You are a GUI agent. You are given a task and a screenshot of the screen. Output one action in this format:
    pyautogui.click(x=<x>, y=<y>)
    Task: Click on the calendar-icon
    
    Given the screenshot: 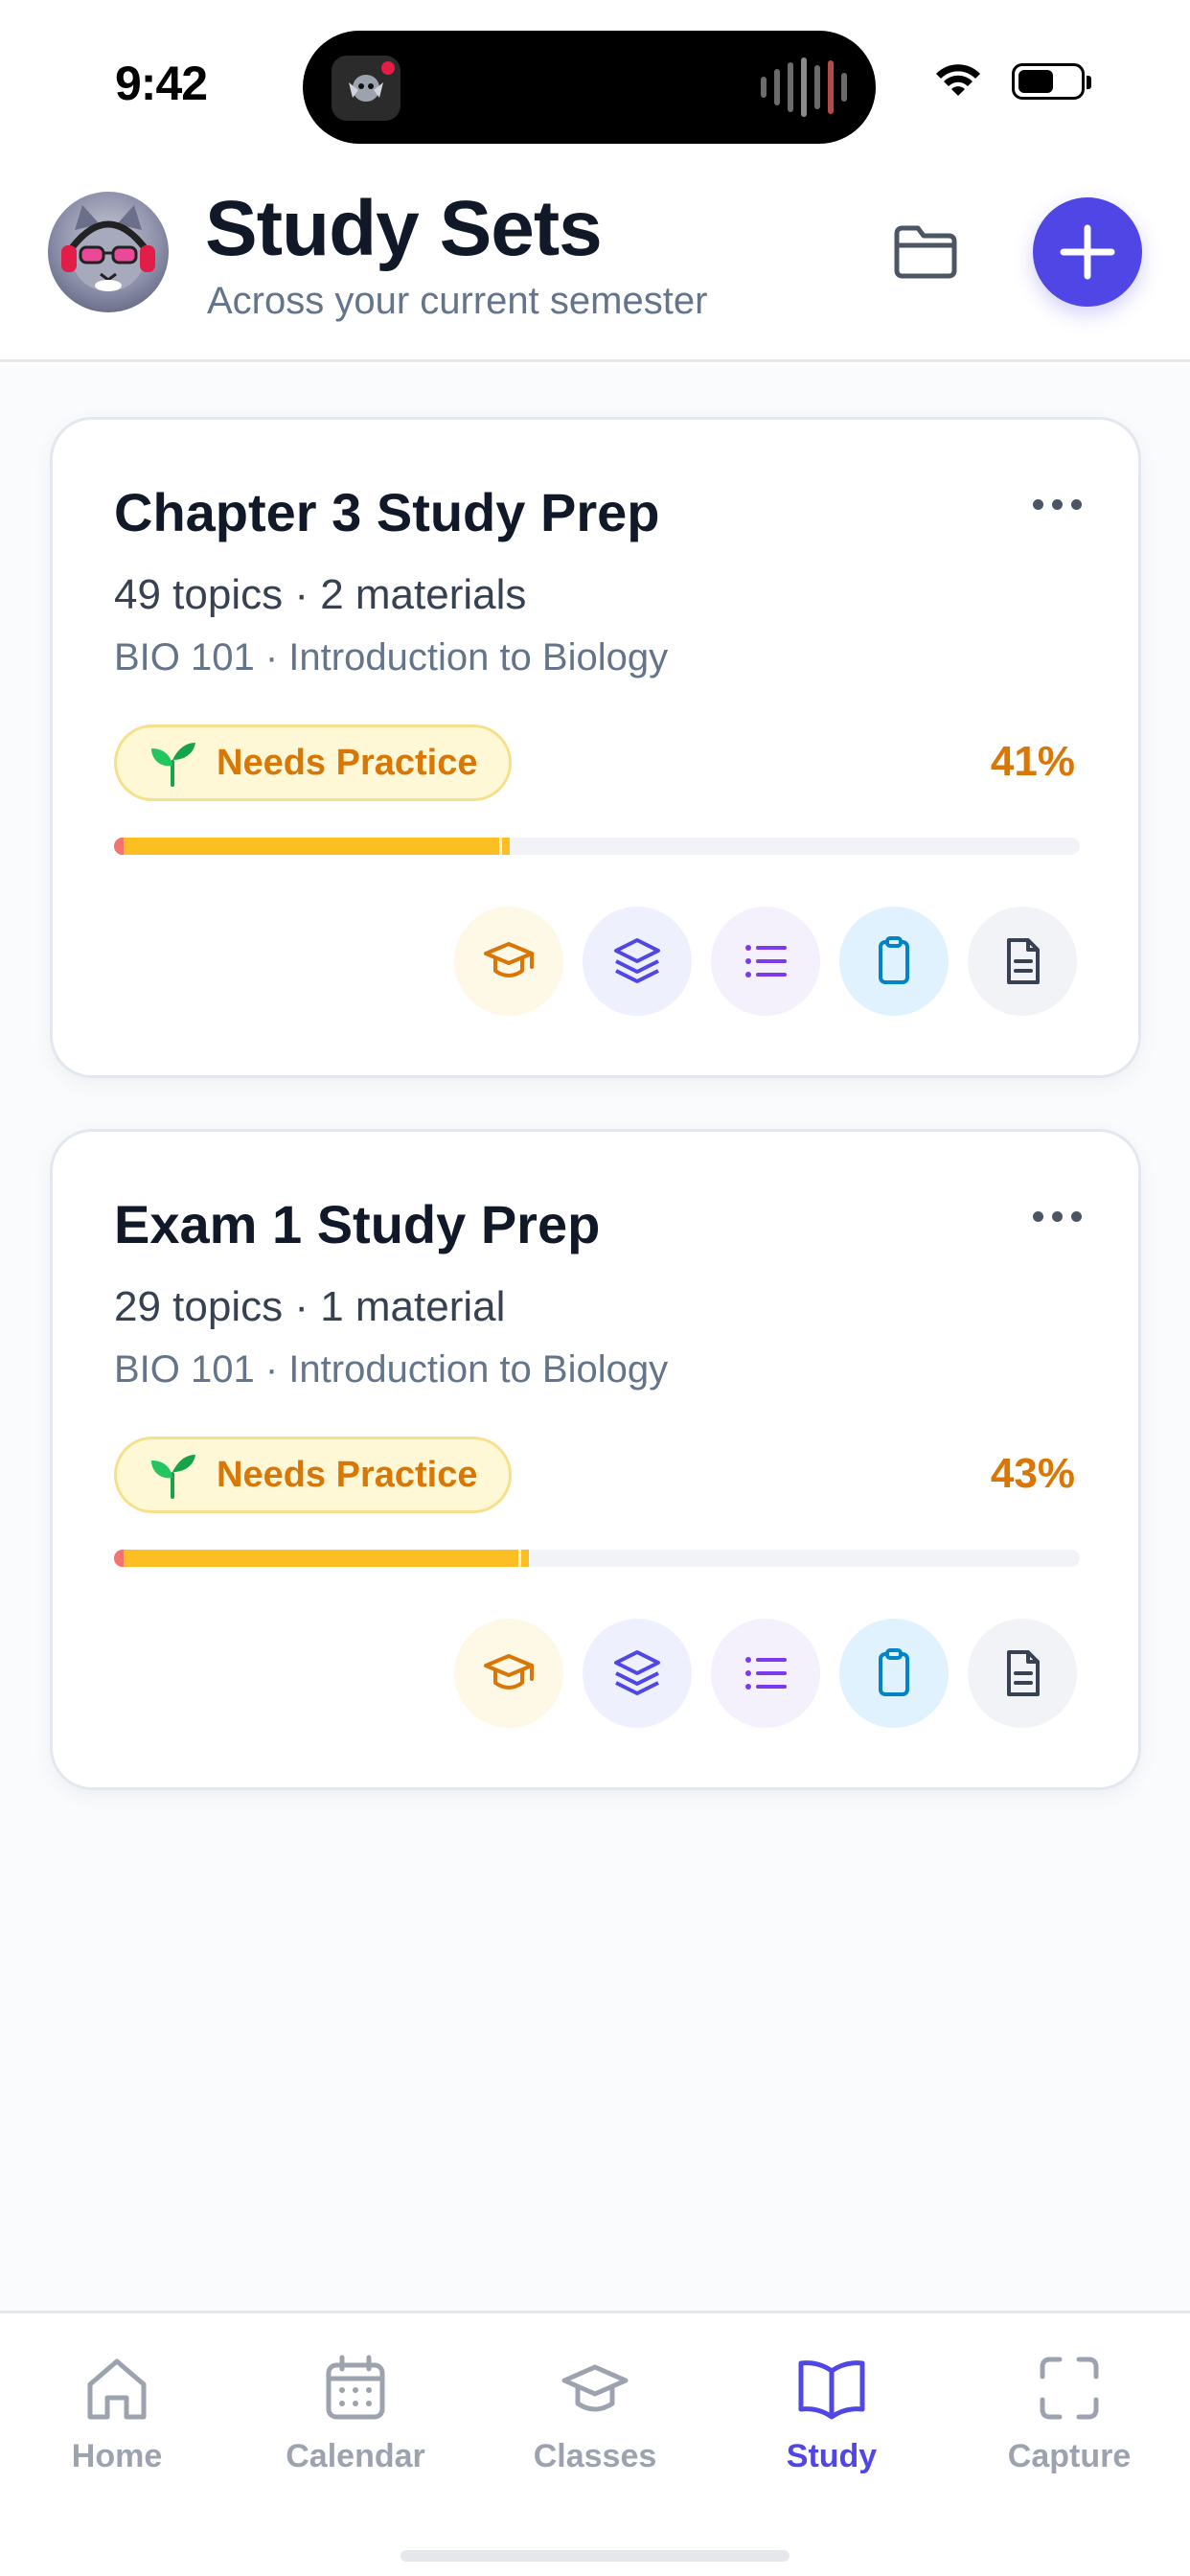 What is the action you would take?
    pyautogui.click(x=356, y=2387)
    